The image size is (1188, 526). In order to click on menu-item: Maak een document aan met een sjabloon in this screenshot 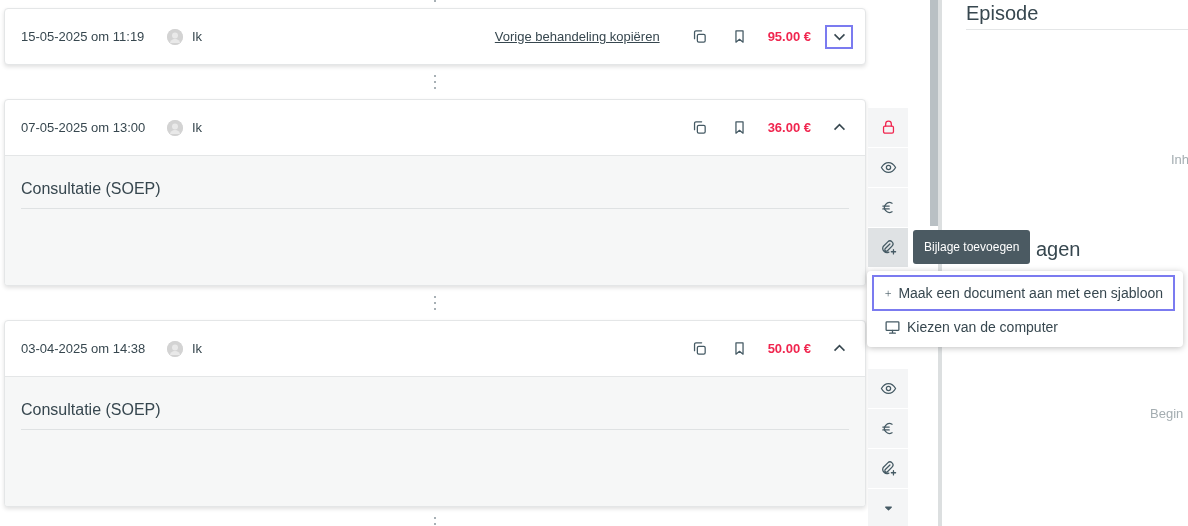, I will do `click(1023, 293)`.